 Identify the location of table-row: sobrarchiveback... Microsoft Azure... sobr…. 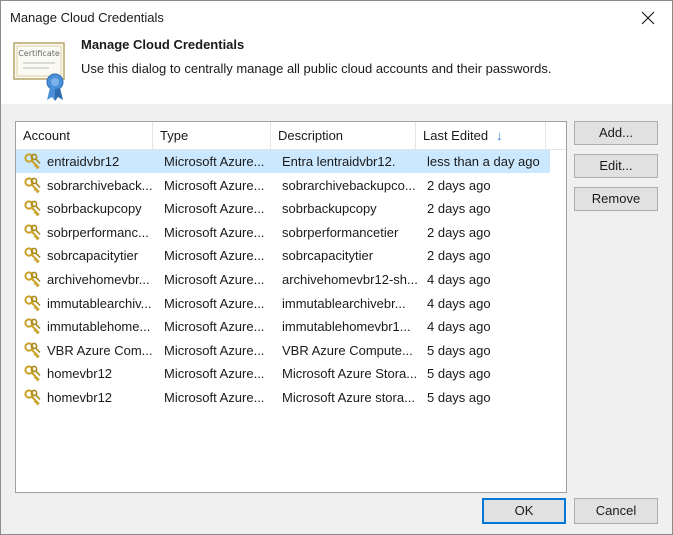
(283, 185).